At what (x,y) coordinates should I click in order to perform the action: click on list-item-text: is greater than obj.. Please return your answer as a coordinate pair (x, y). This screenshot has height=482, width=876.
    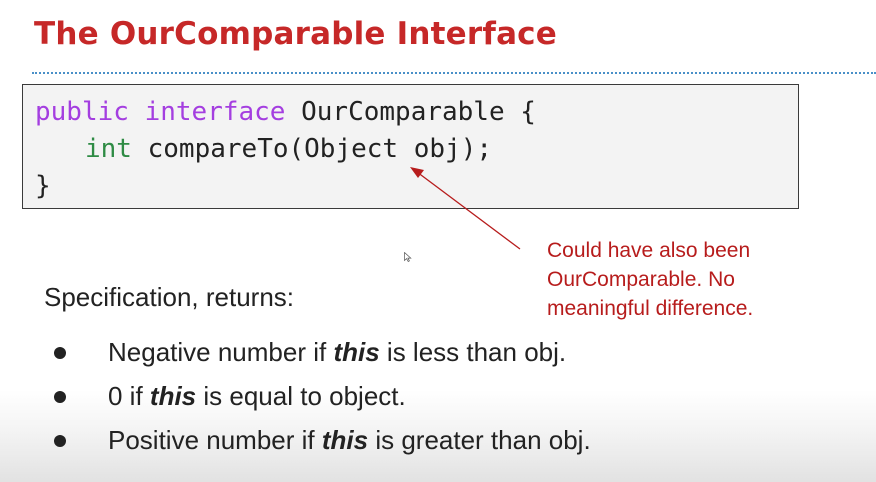
    Looking at the image, I should click on (479, 440).